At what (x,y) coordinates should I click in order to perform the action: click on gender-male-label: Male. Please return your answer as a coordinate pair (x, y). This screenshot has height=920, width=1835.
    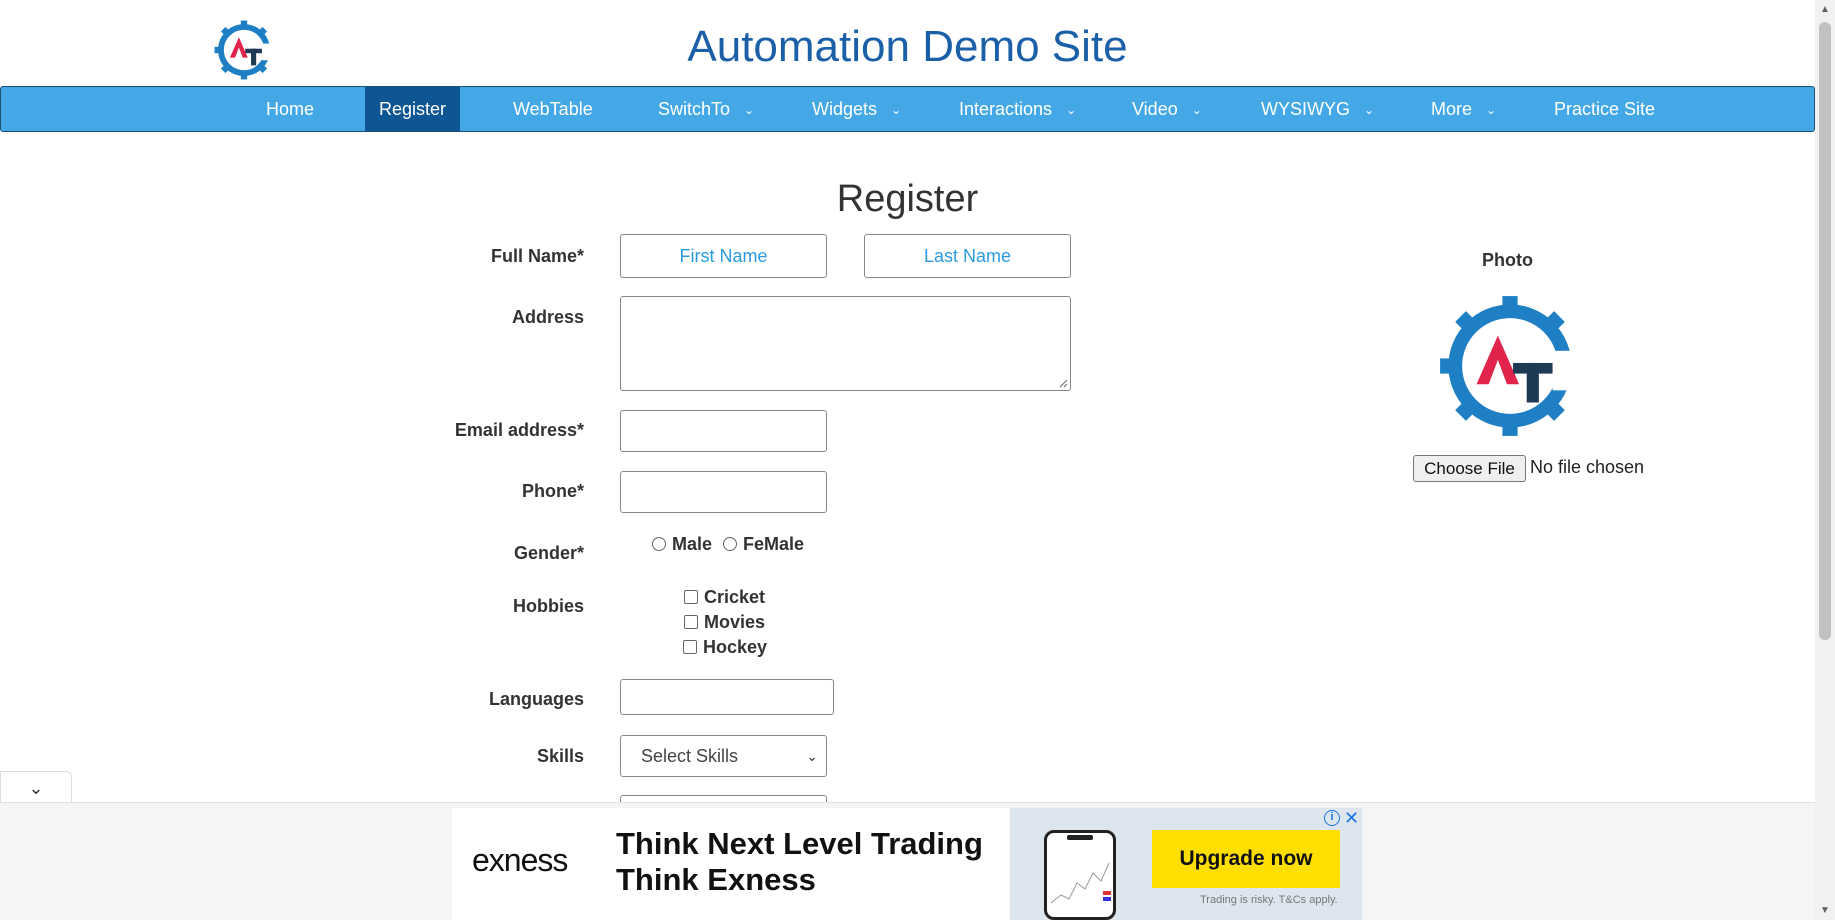
    Looking at the image, I should click on (692, 544).